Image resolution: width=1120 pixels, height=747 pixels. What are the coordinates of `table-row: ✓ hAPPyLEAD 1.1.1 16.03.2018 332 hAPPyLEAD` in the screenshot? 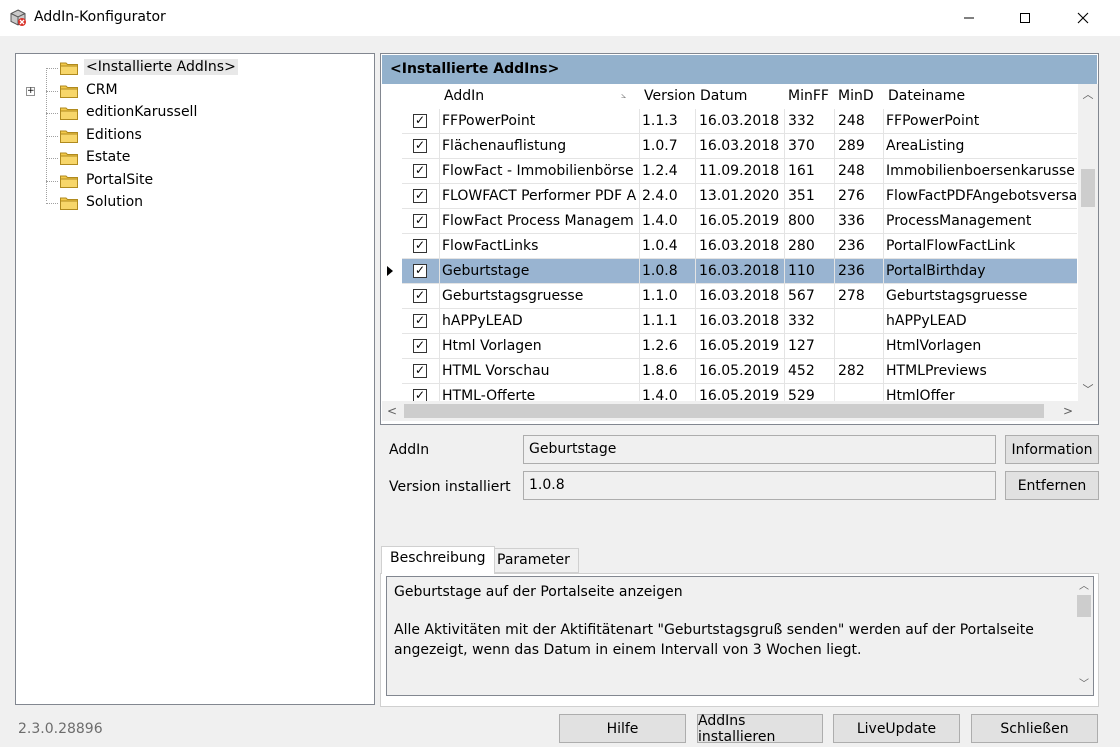 It's located at (730, 321).